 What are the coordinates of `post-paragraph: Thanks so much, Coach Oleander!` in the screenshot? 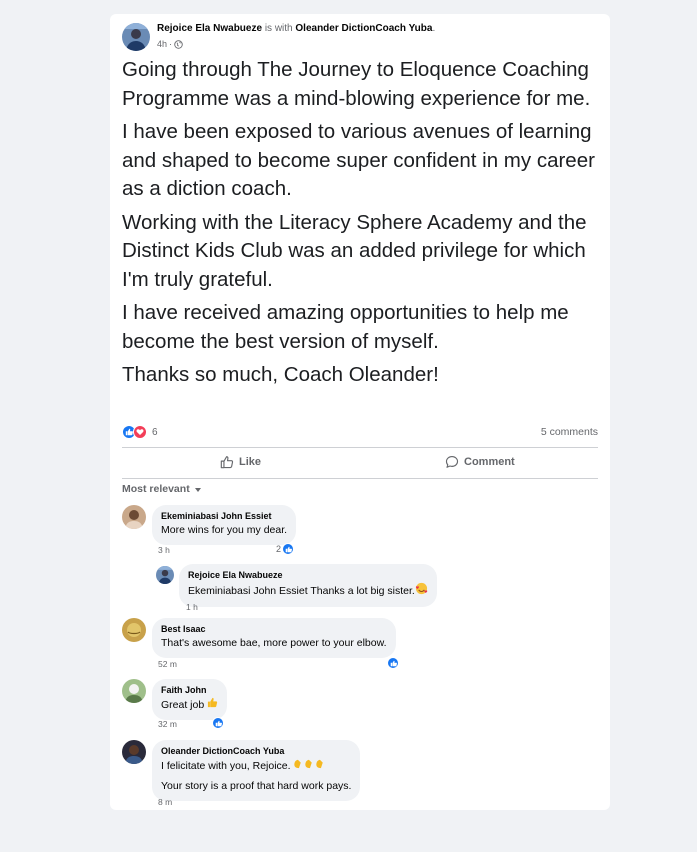 It's located at (280, 374).